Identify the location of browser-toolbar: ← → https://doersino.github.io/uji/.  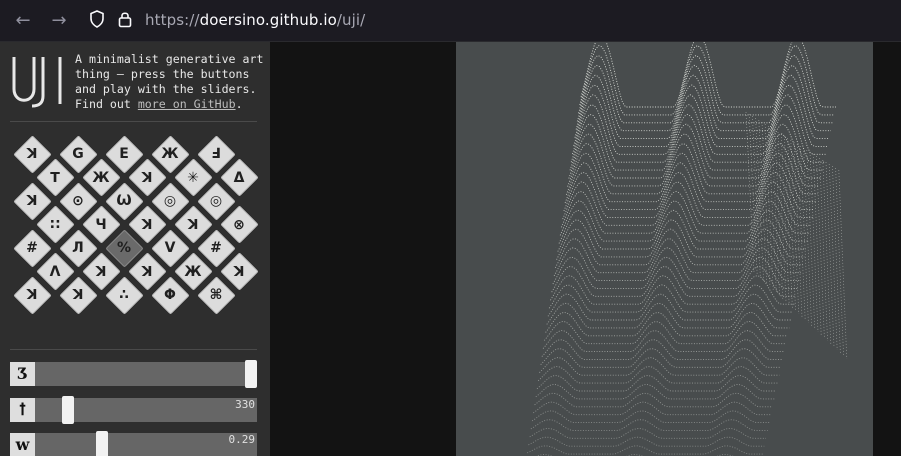
(450, 21).